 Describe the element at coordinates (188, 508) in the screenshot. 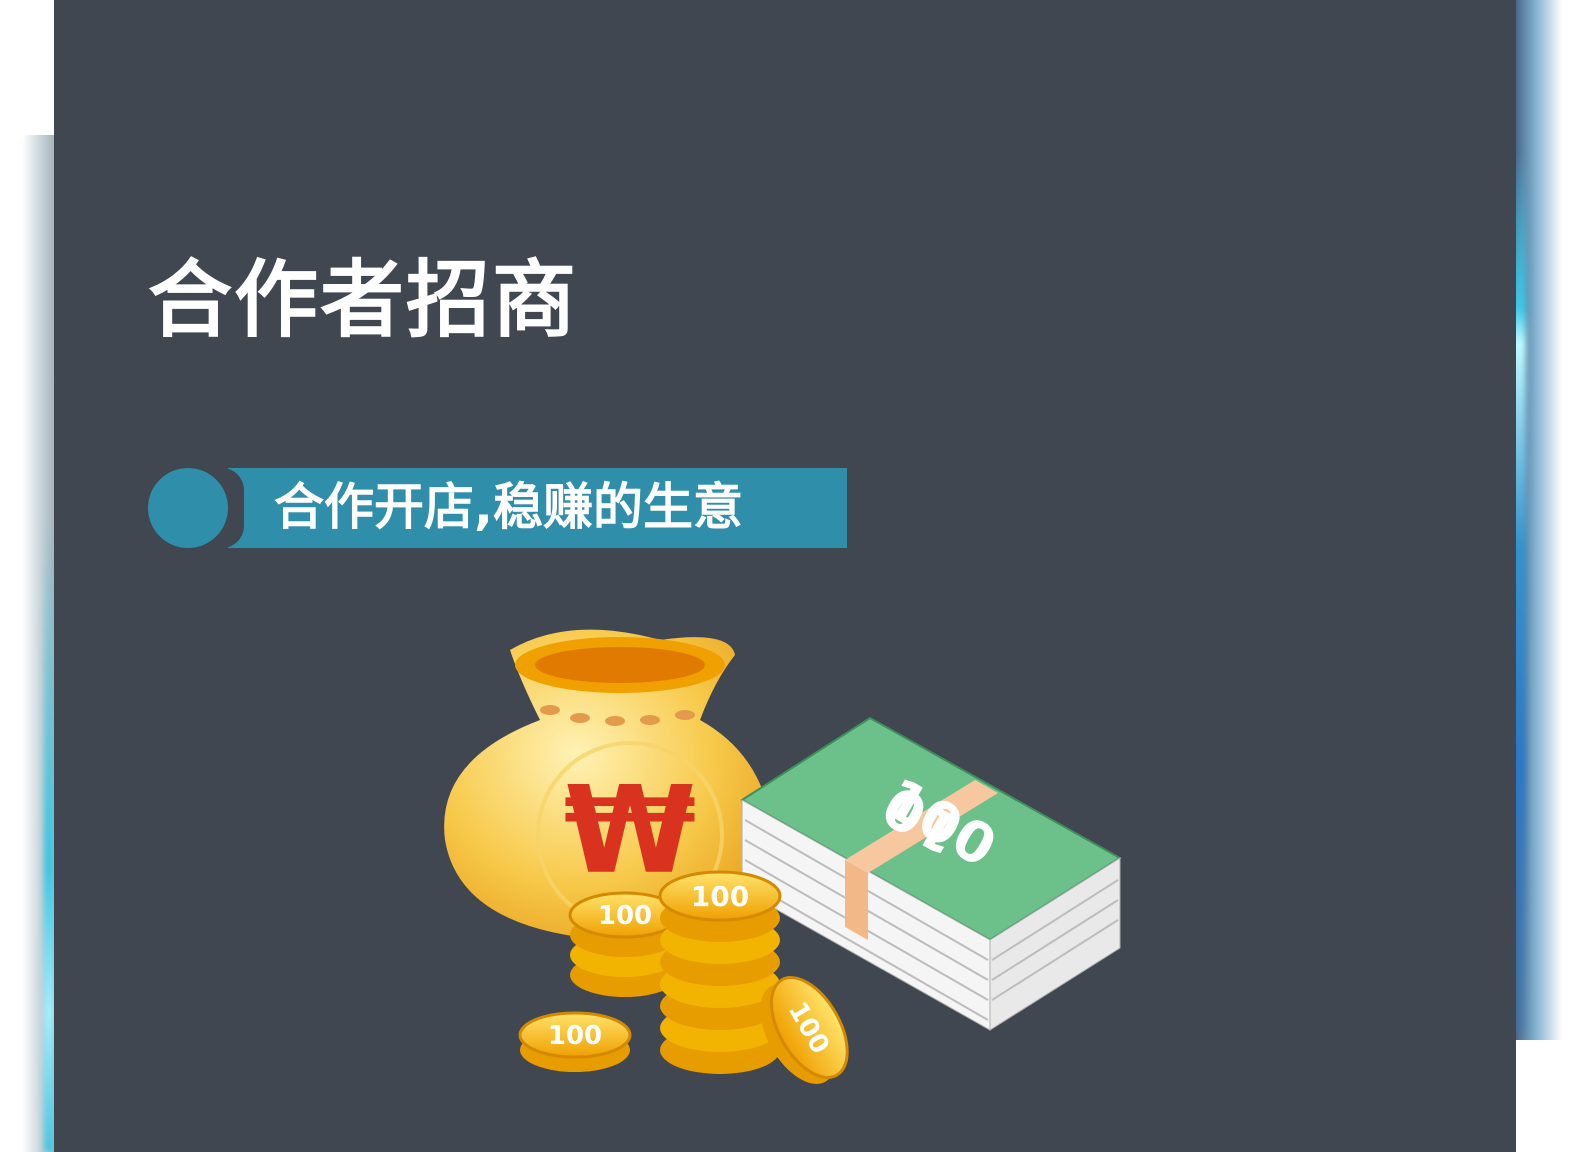

I see `banner-circle-icon` at that location.